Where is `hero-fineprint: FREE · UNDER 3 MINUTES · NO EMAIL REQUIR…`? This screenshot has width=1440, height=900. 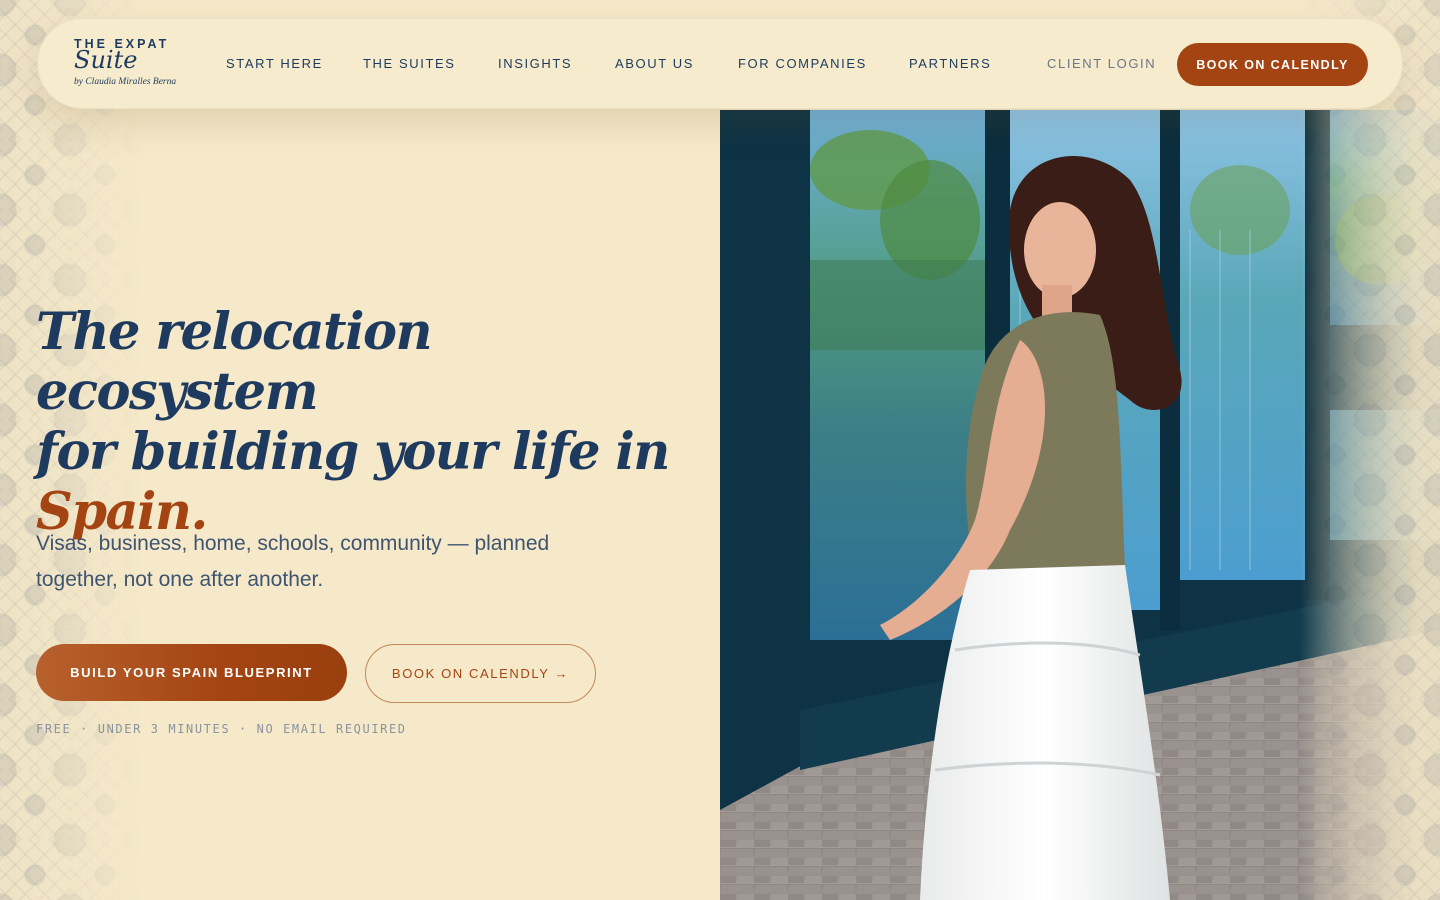
hero-fineprint: FREE · UNDER 3 MINUTES · NO EMAIL REQUIR… is located at coordinates (221, 729).